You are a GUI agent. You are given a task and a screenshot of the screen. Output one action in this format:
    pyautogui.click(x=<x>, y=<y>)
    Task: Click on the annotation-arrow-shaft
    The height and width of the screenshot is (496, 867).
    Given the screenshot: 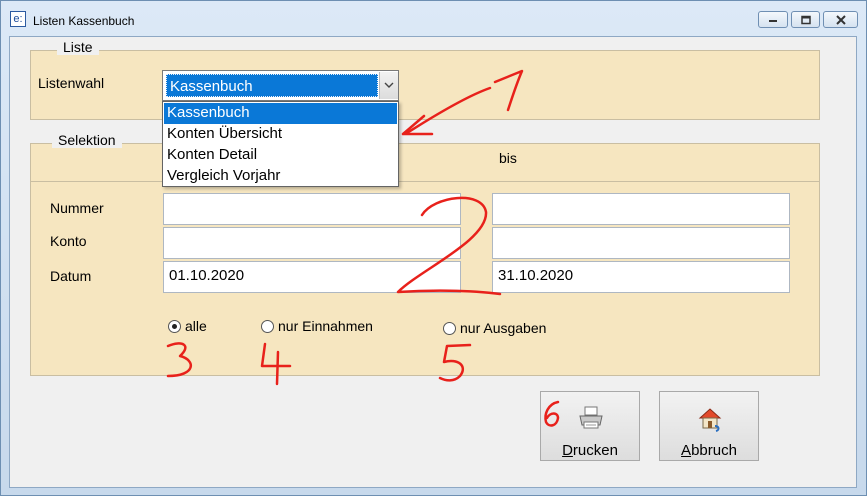 What is the action you would take?
    pyautogui.click(x=448, y=110)
    